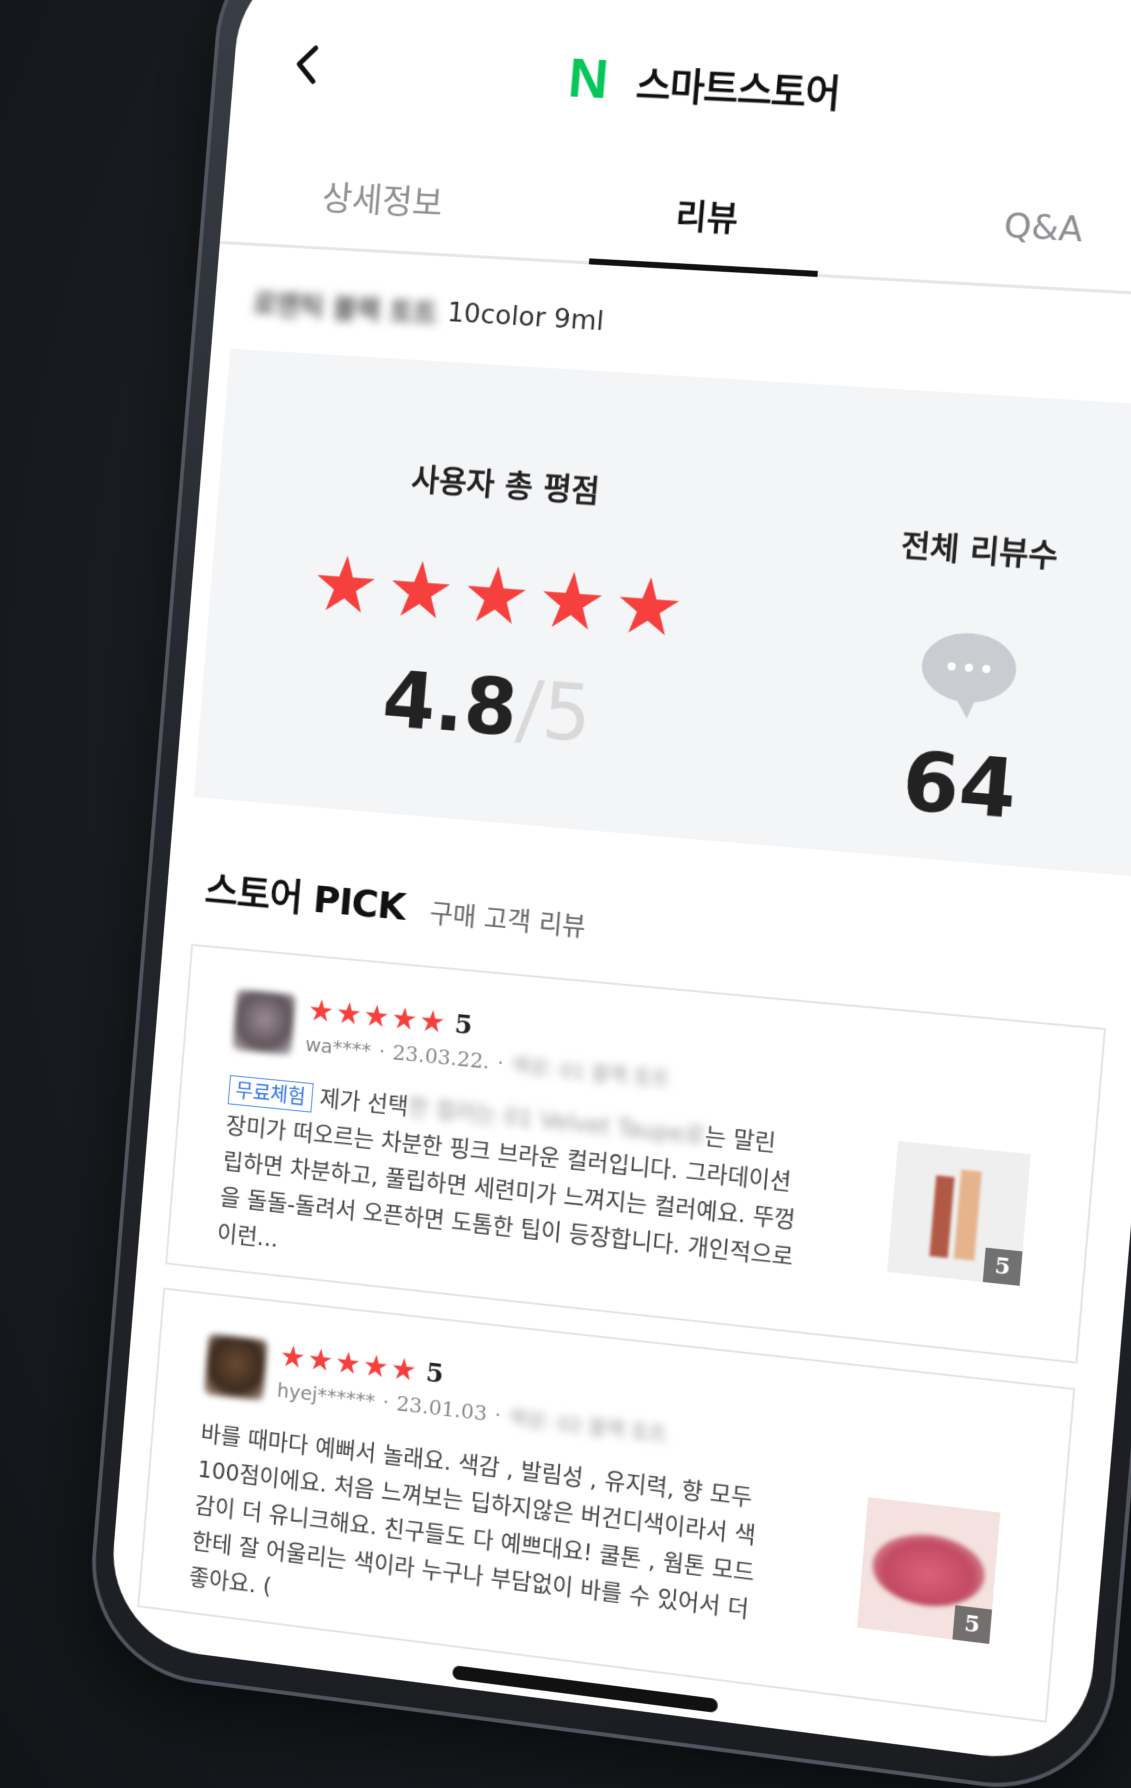 The image size is (1131, 1788). Describe the element at coordinates (441, 1408) in the screenshot. I see `review-date: 23.01.03` at that location.